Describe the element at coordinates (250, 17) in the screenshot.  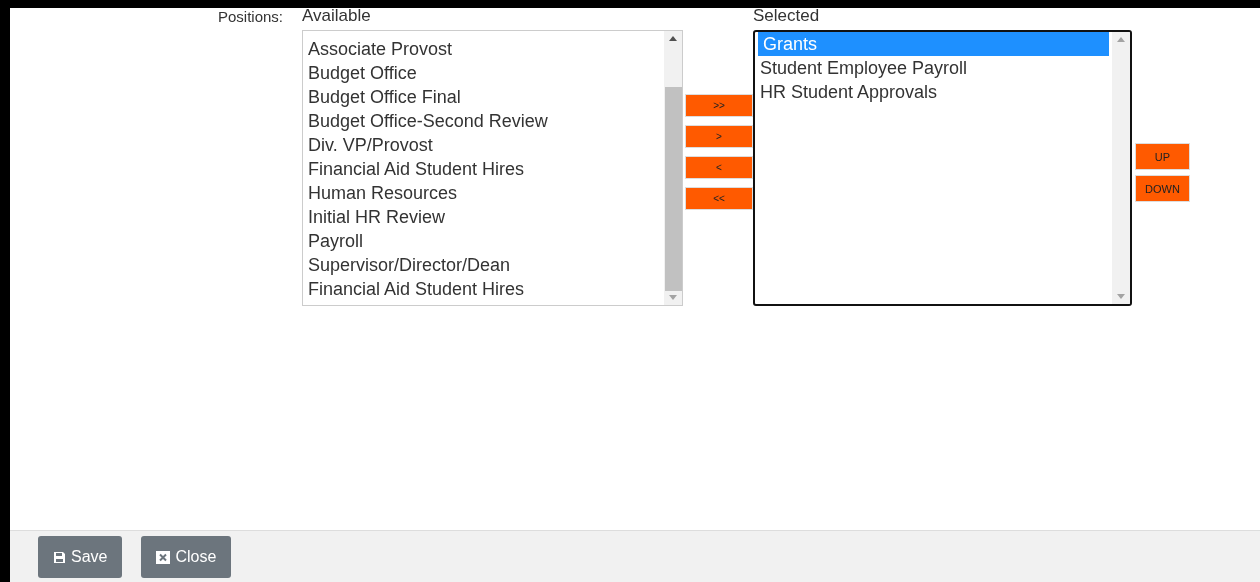
I see `field-label: Positions:` at that location.